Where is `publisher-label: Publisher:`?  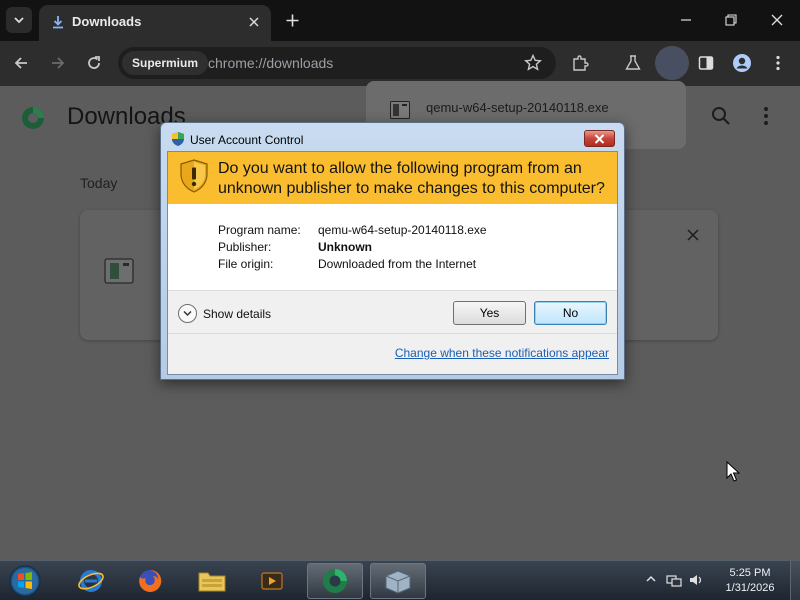
publisher-label: Publisher: is located at coordinates (245, 247).